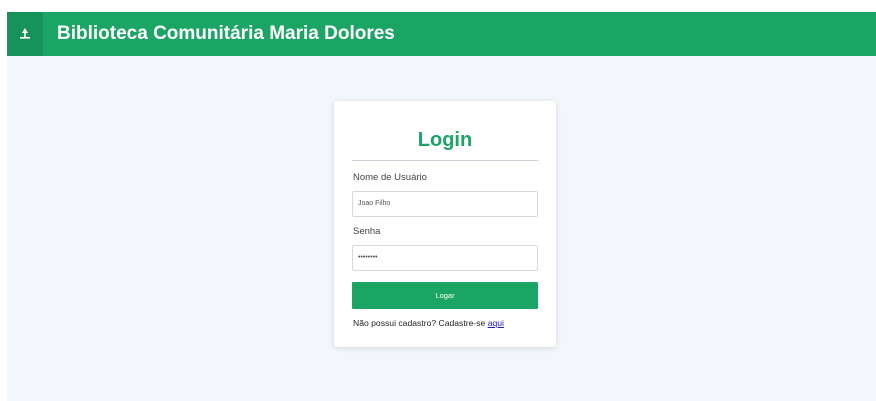  I want to click on password-label: Senha, so click(367, 231).